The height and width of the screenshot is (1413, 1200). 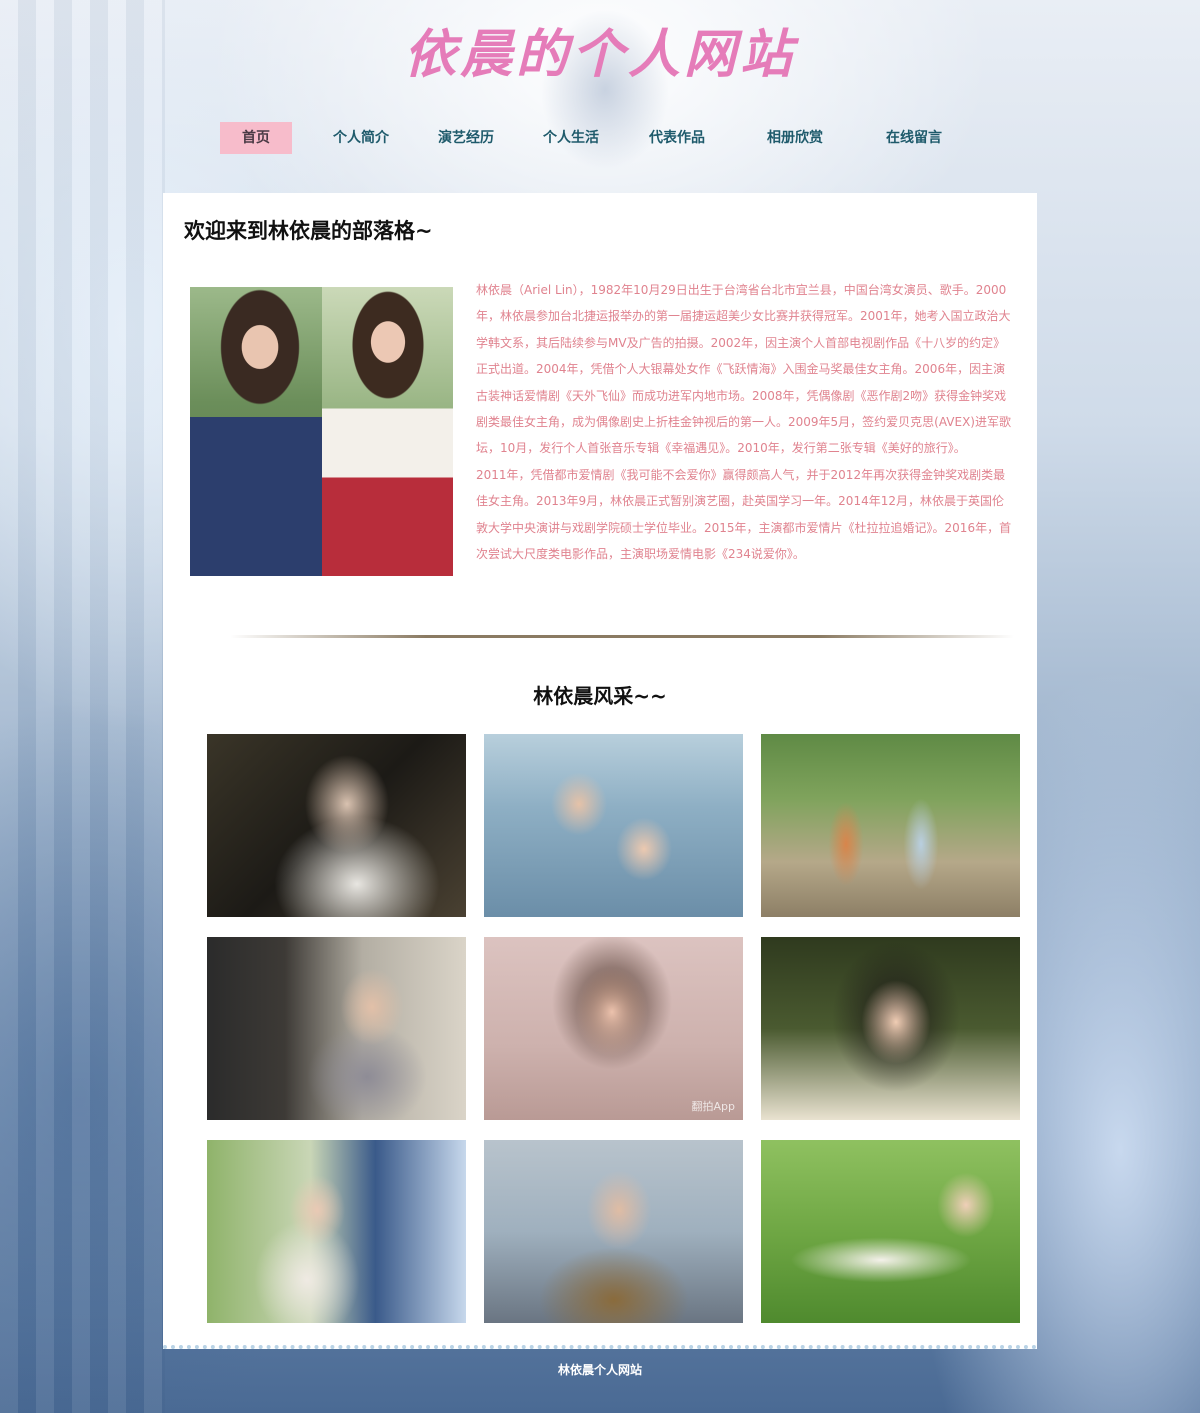 I want to click on gallery-heading: 林依晨风采~~, so click(x=600, y=696).